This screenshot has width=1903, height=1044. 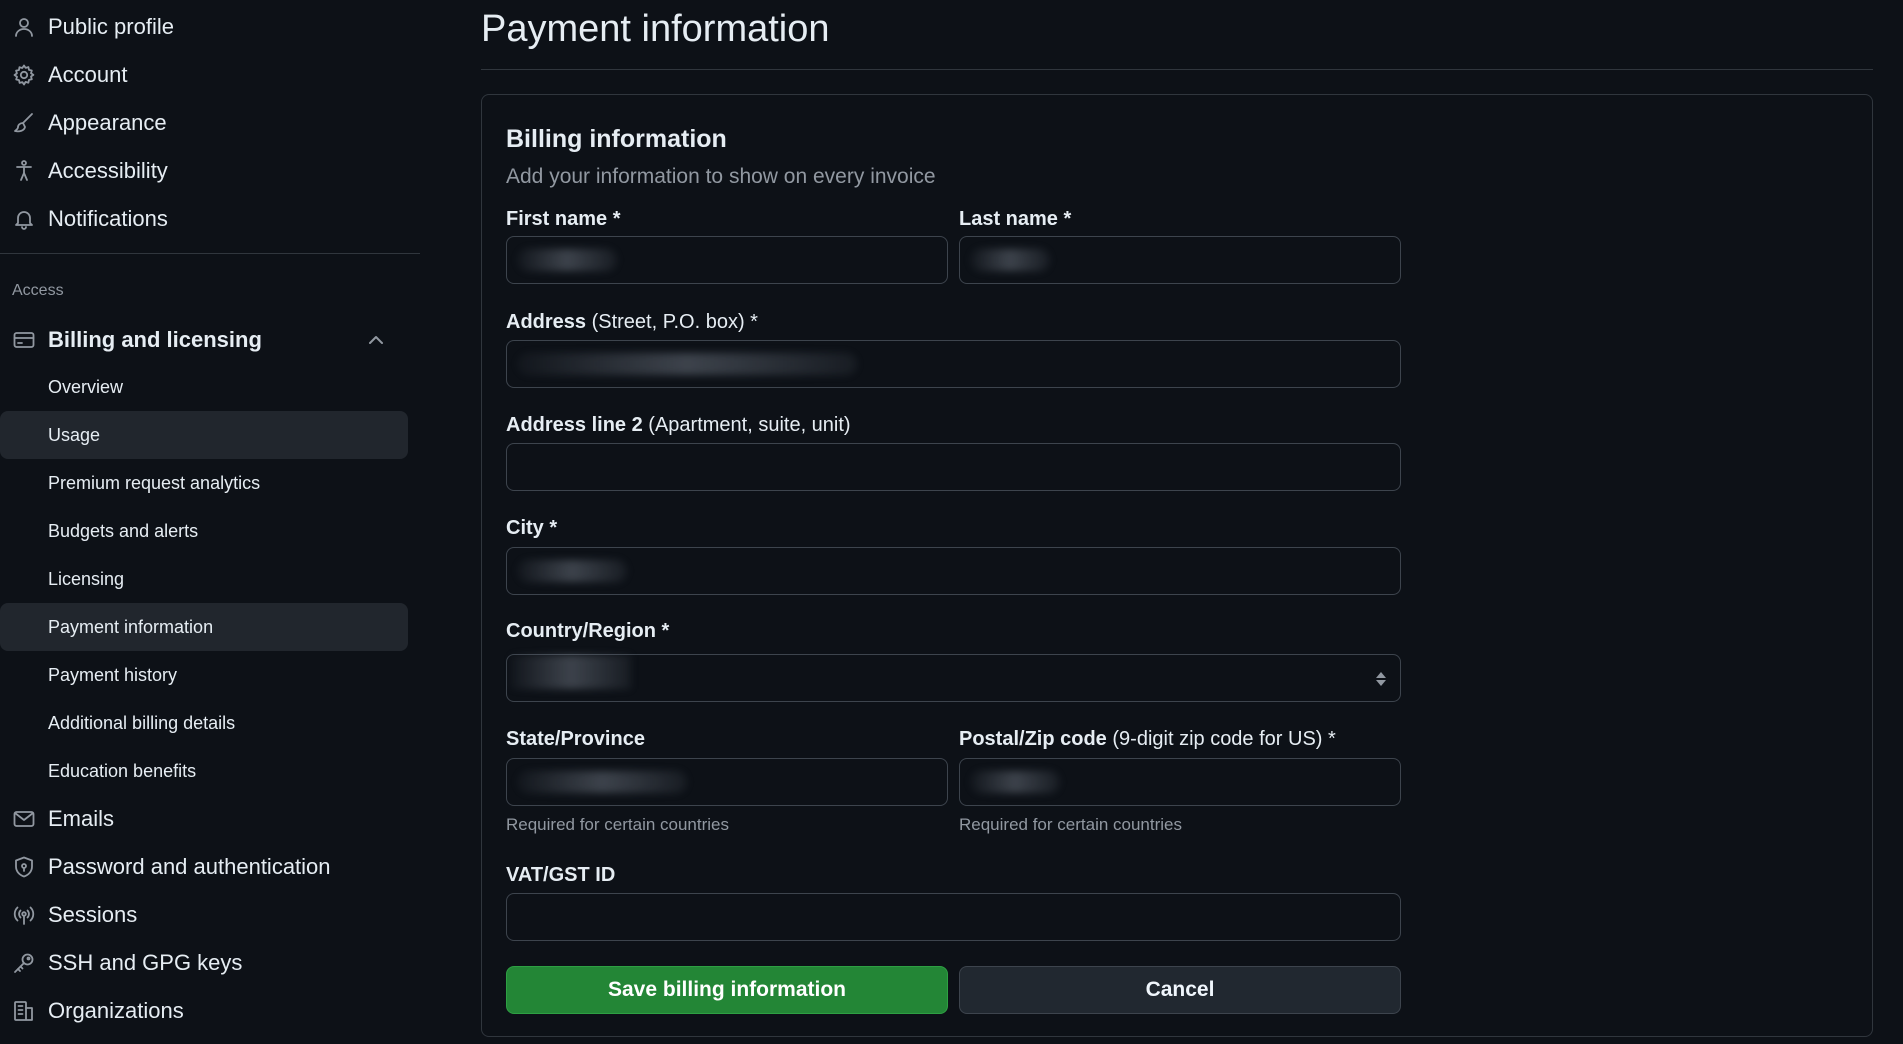 What do you see at coordinates (131, 626) in the screenshot?
I see `sidebar-subitem-label: Payment information` at bounding box center [131, 626].